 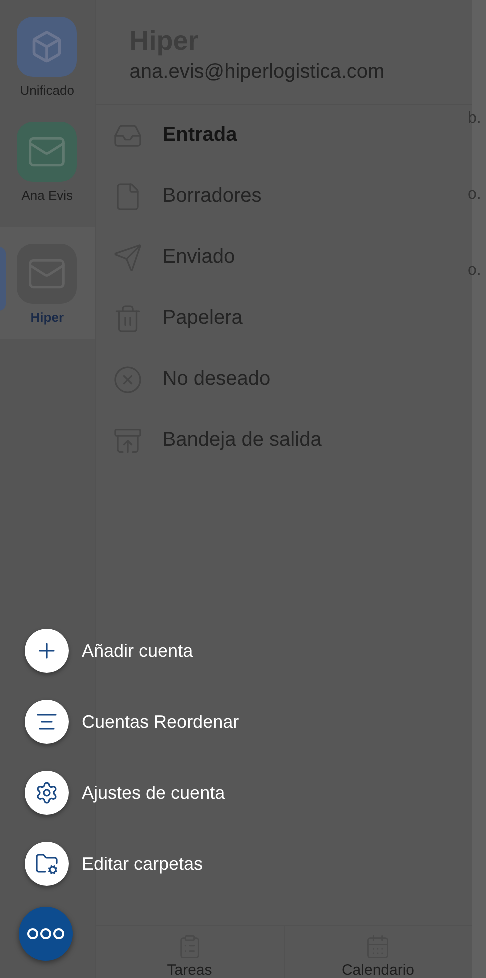 I want to click on account-item: Unificado, so click(x=47, y=65).